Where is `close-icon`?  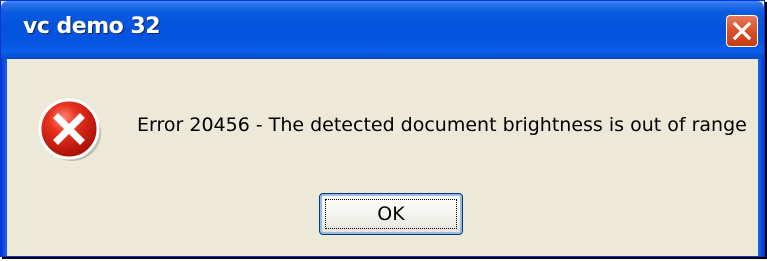
close-icon is located at coordinates (742, 31).